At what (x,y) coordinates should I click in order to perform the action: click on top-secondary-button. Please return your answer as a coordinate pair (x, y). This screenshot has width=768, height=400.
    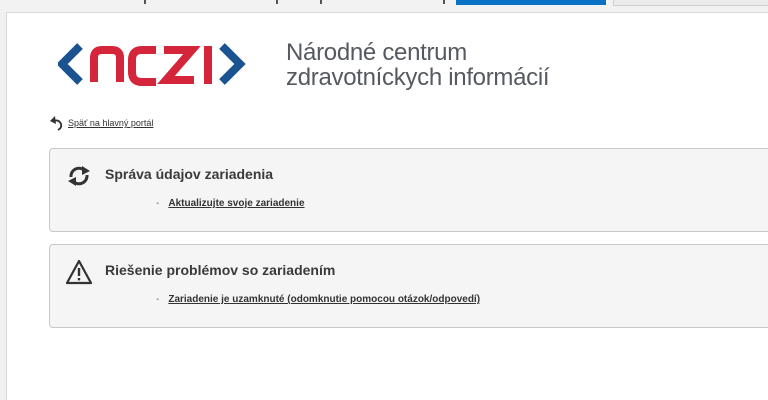
    Looking at the image, I should click on (690, 3).